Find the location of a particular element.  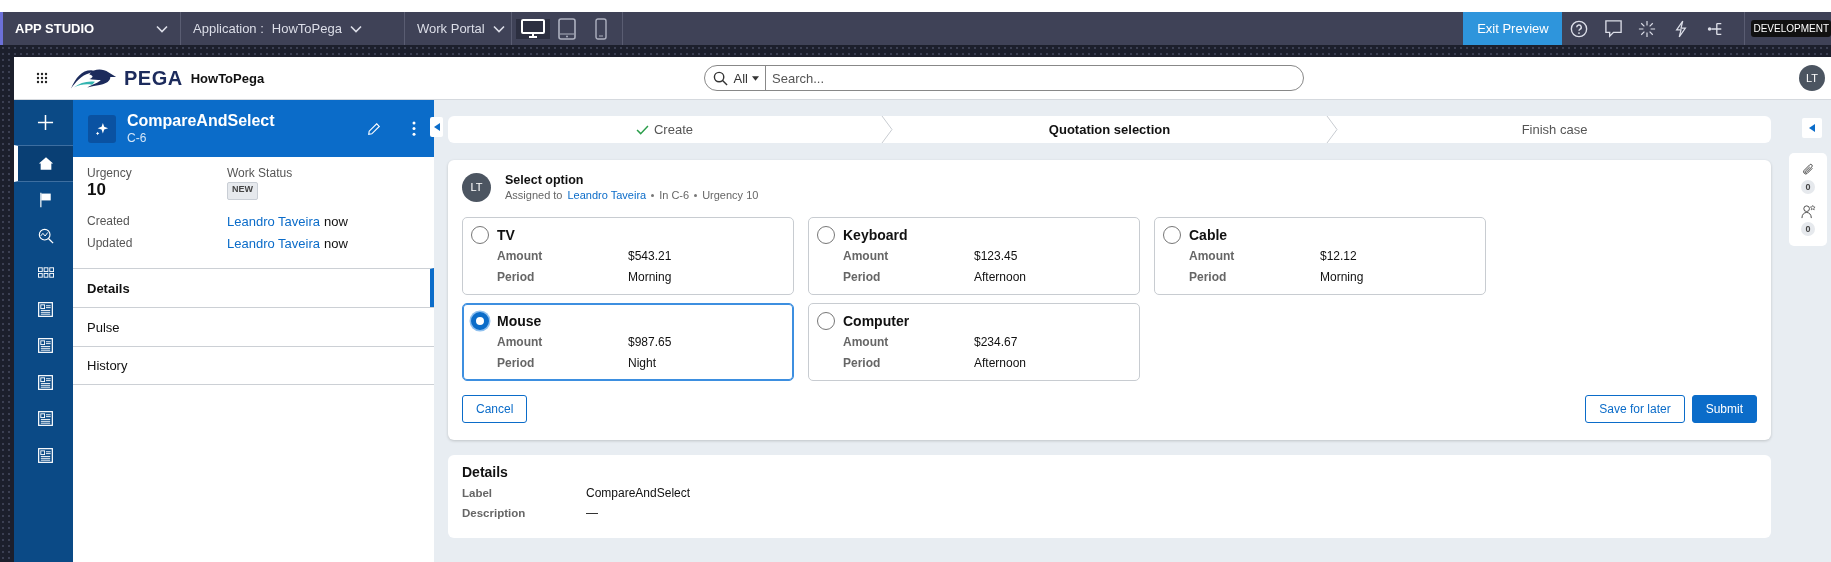

stage-step: Finish case is located at coordinates (1554, 129).